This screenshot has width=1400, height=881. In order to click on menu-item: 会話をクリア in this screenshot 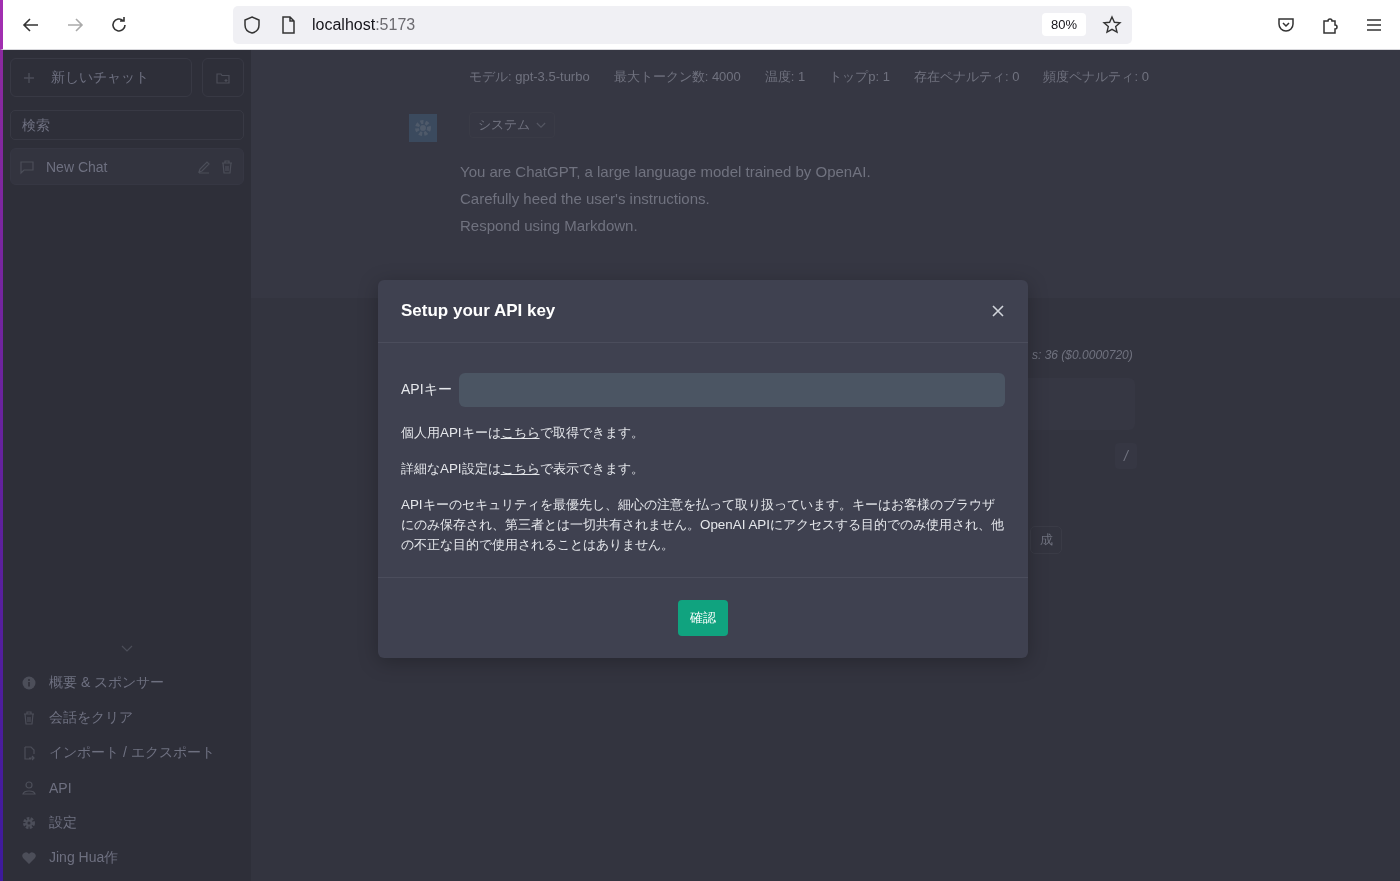, I will do `click(127, 717)`.